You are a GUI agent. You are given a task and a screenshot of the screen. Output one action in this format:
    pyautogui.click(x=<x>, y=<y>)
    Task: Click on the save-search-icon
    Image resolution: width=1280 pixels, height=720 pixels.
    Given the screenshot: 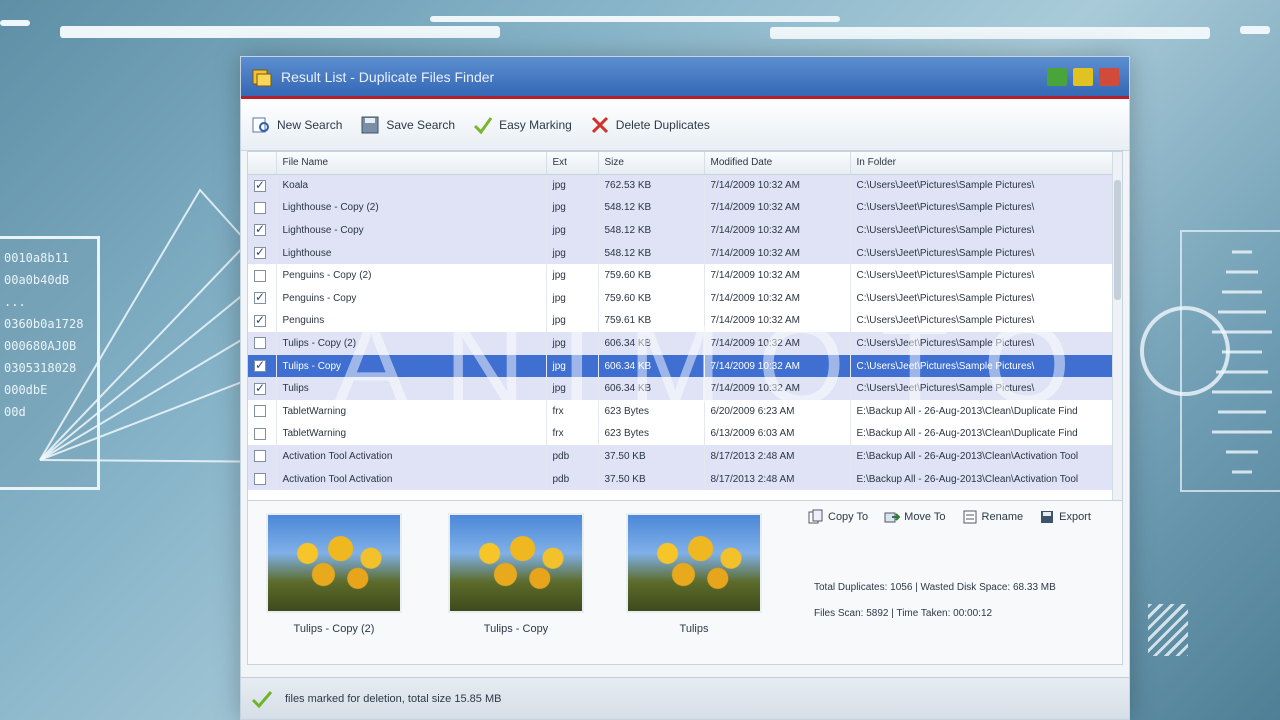 What is the action you would take?
    pyautogui.click(x=370, y=125)
    